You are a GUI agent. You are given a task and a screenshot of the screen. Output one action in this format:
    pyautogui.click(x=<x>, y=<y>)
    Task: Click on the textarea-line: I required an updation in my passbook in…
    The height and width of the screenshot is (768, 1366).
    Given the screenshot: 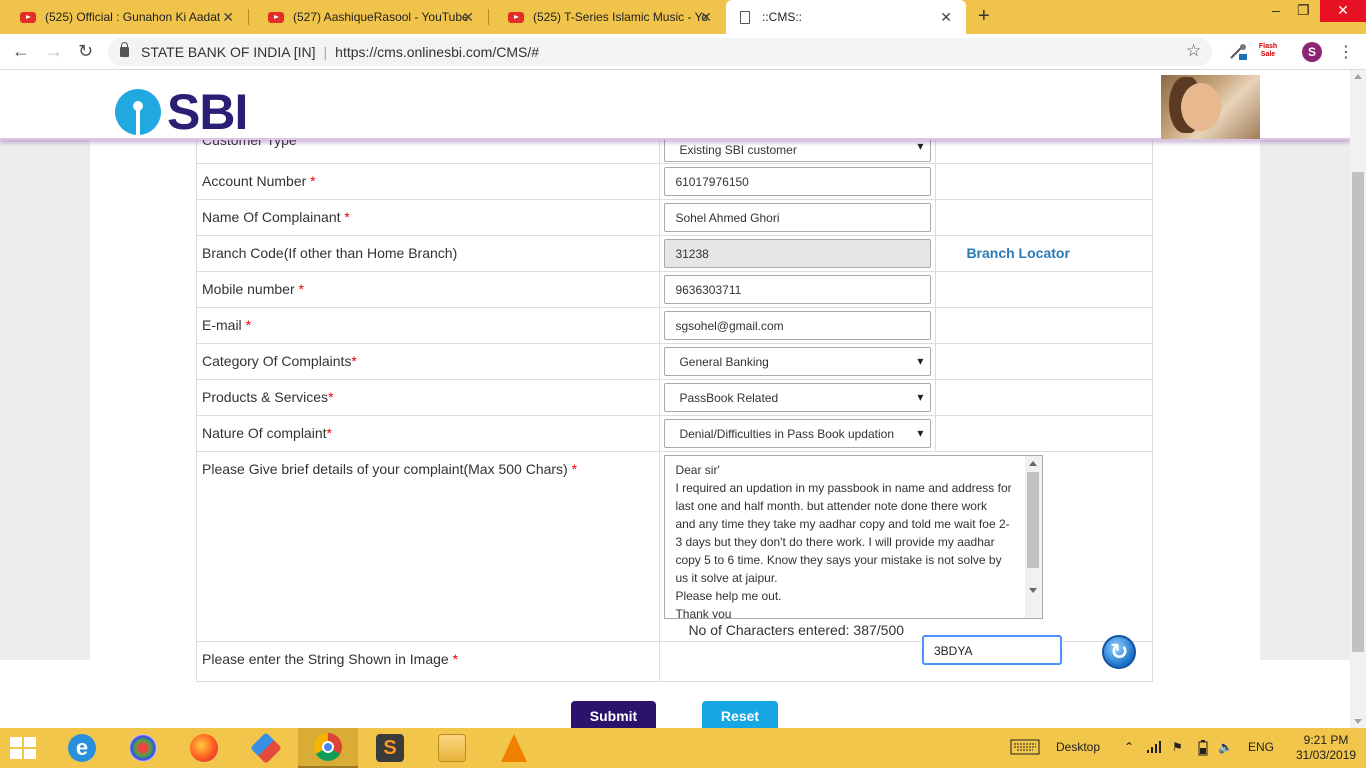 What is the action you would take?
    pyautogui.click(x=843, y=488)
    